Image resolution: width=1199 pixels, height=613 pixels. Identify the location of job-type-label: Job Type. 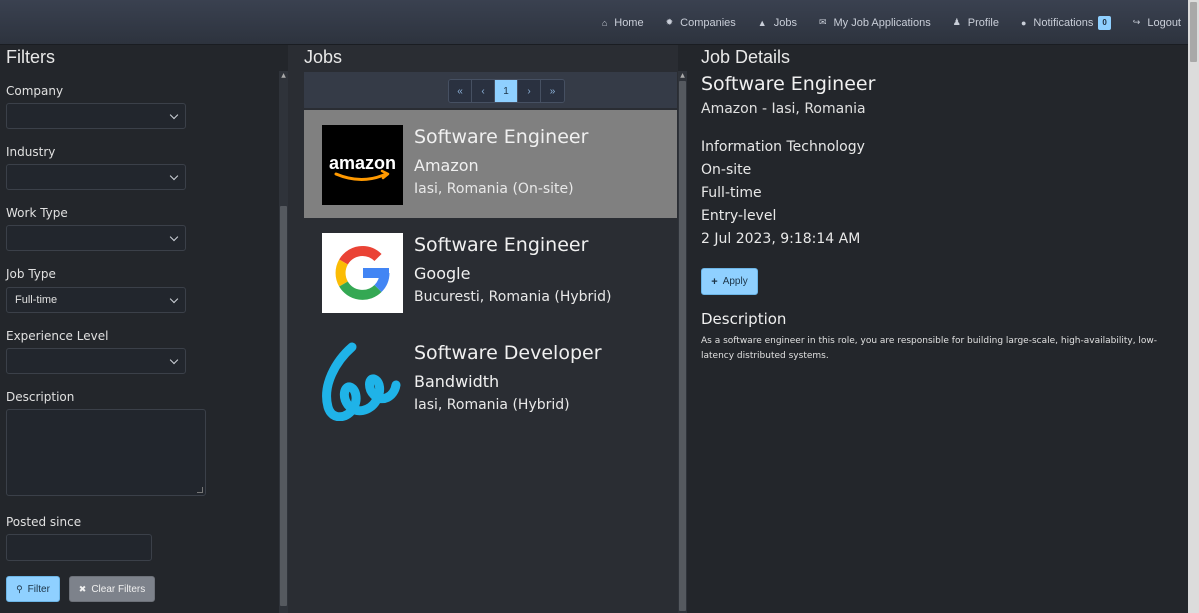
(31, 274).